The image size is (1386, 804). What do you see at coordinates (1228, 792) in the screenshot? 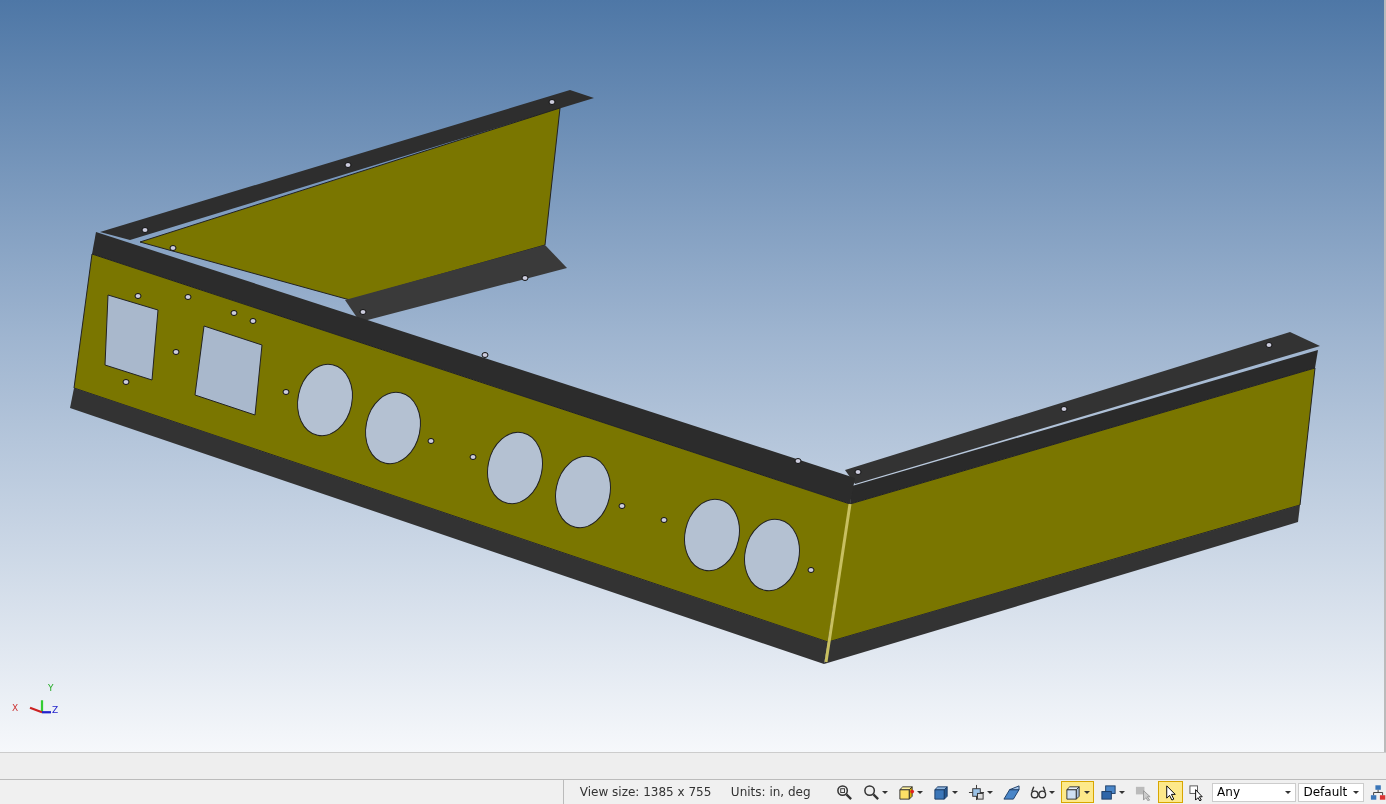
I see `filter-value: Any` at bounding box center [1228, 792].